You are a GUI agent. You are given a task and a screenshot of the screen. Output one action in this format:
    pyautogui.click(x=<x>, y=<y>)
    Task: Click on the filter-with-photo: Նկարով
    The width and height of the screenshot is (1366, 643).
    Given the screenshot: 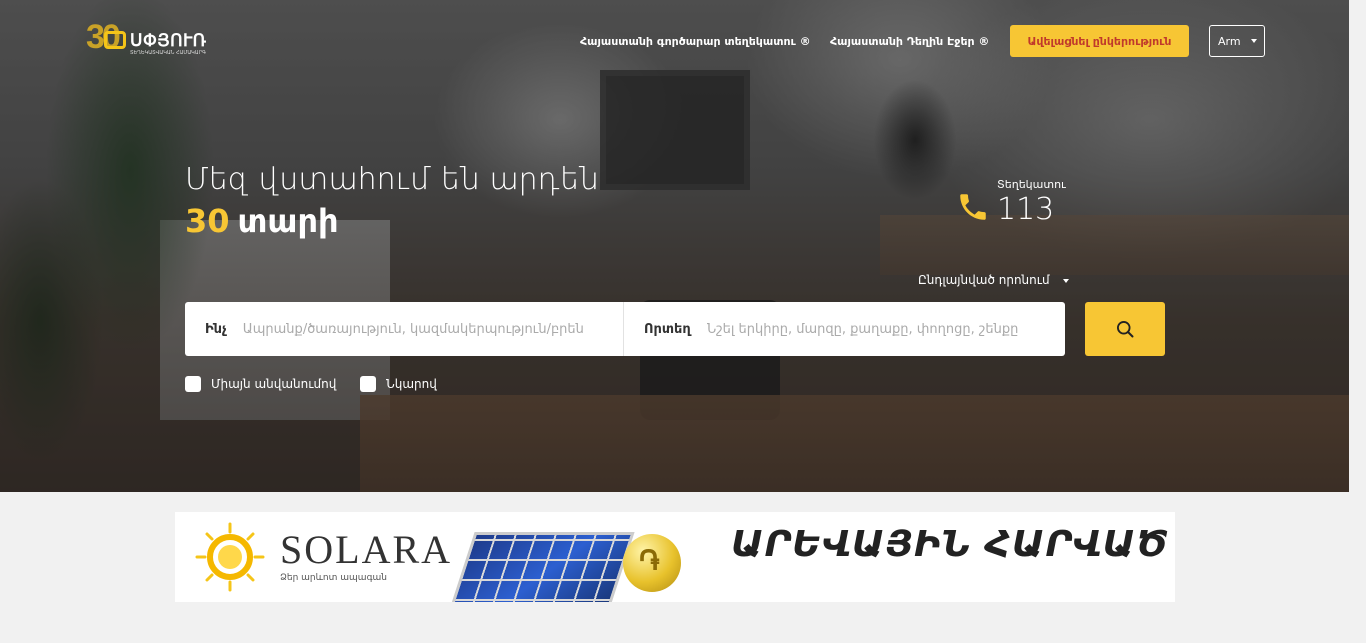 What is the action you would take?
    pyautogui.click(x=398, y=384)
    